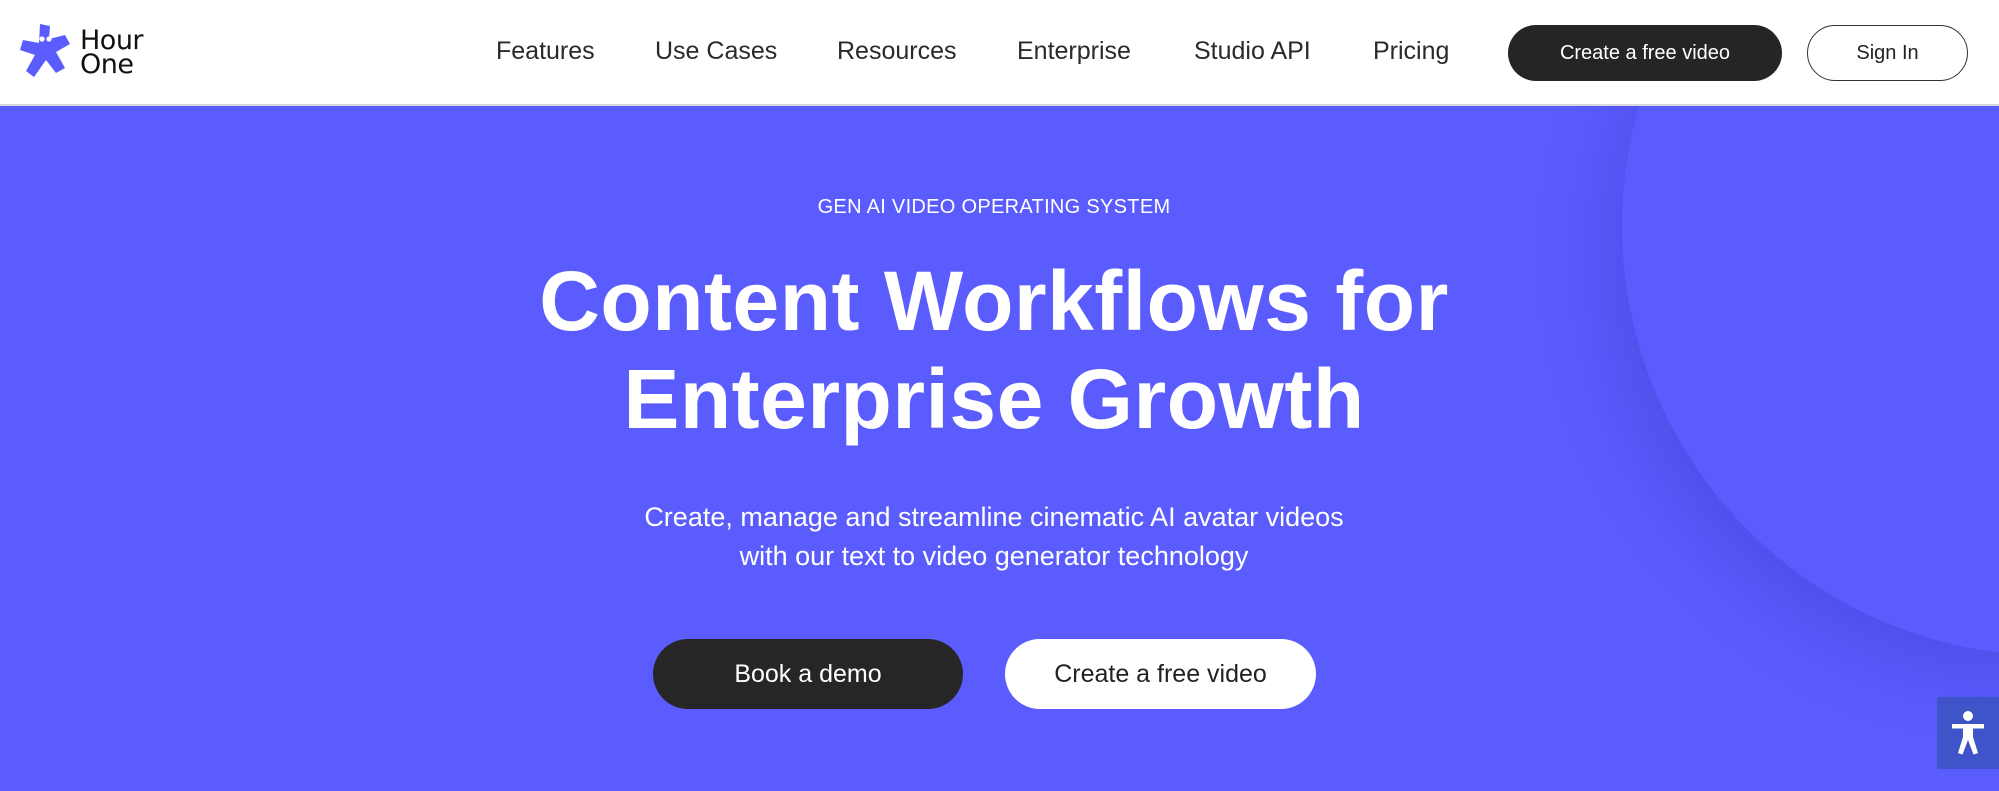 This screenshot has height=791, width=1999. What do you see at coordinates (1074, 51) in the screenshot?
I see `nav-item-enterprise: Enterprise` at bounding box center [1074, 51].